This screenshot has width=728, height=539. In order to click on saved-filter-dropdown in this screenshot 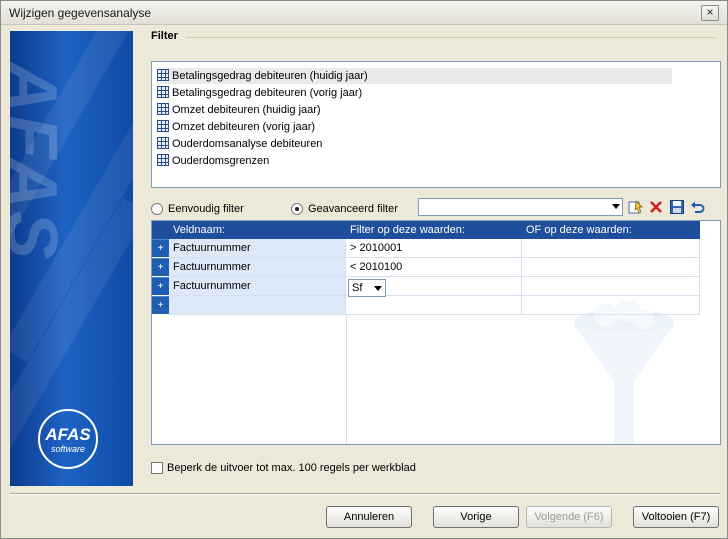, I will do `click(520, 207)`.